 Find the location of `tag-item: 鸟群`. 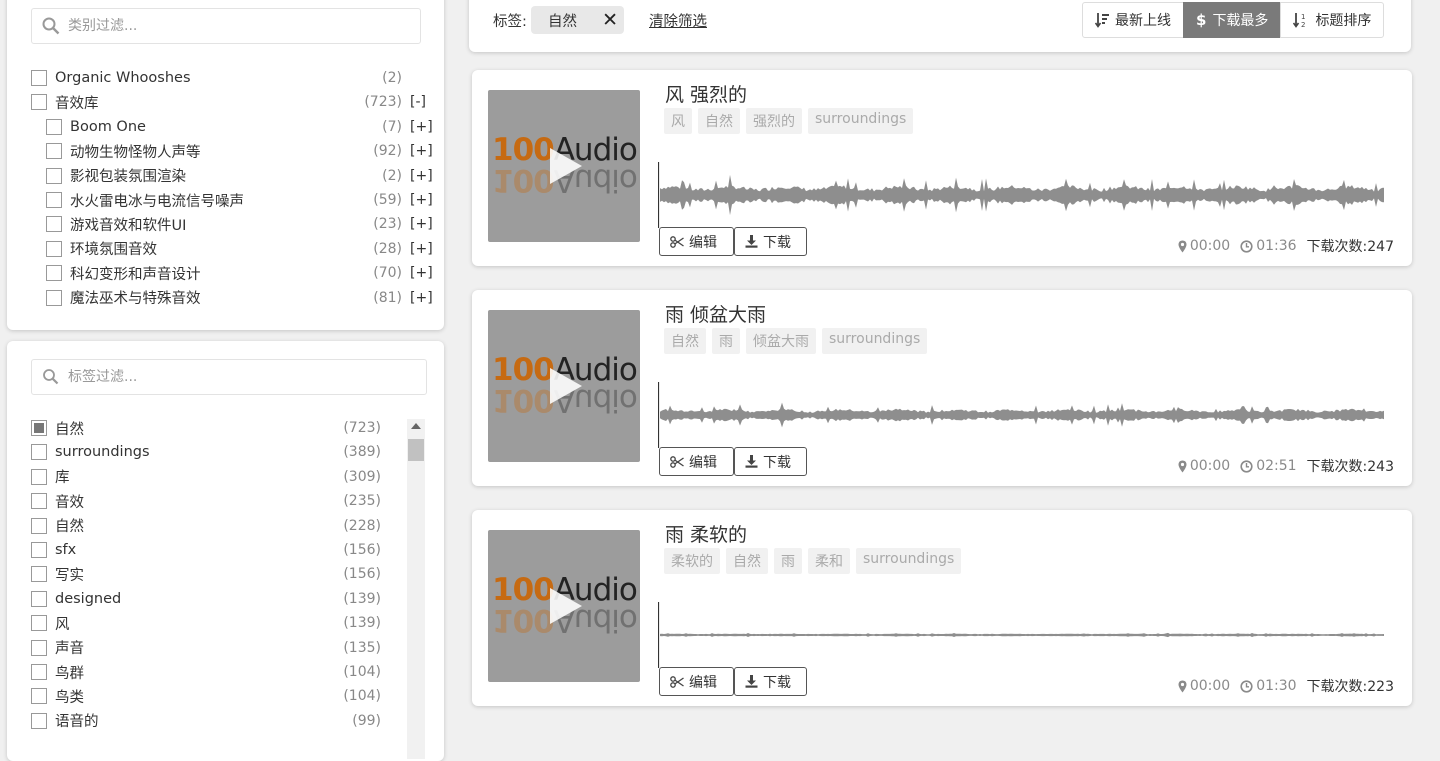

tag-item: 鸟群 is located at coordinates (57, 672).